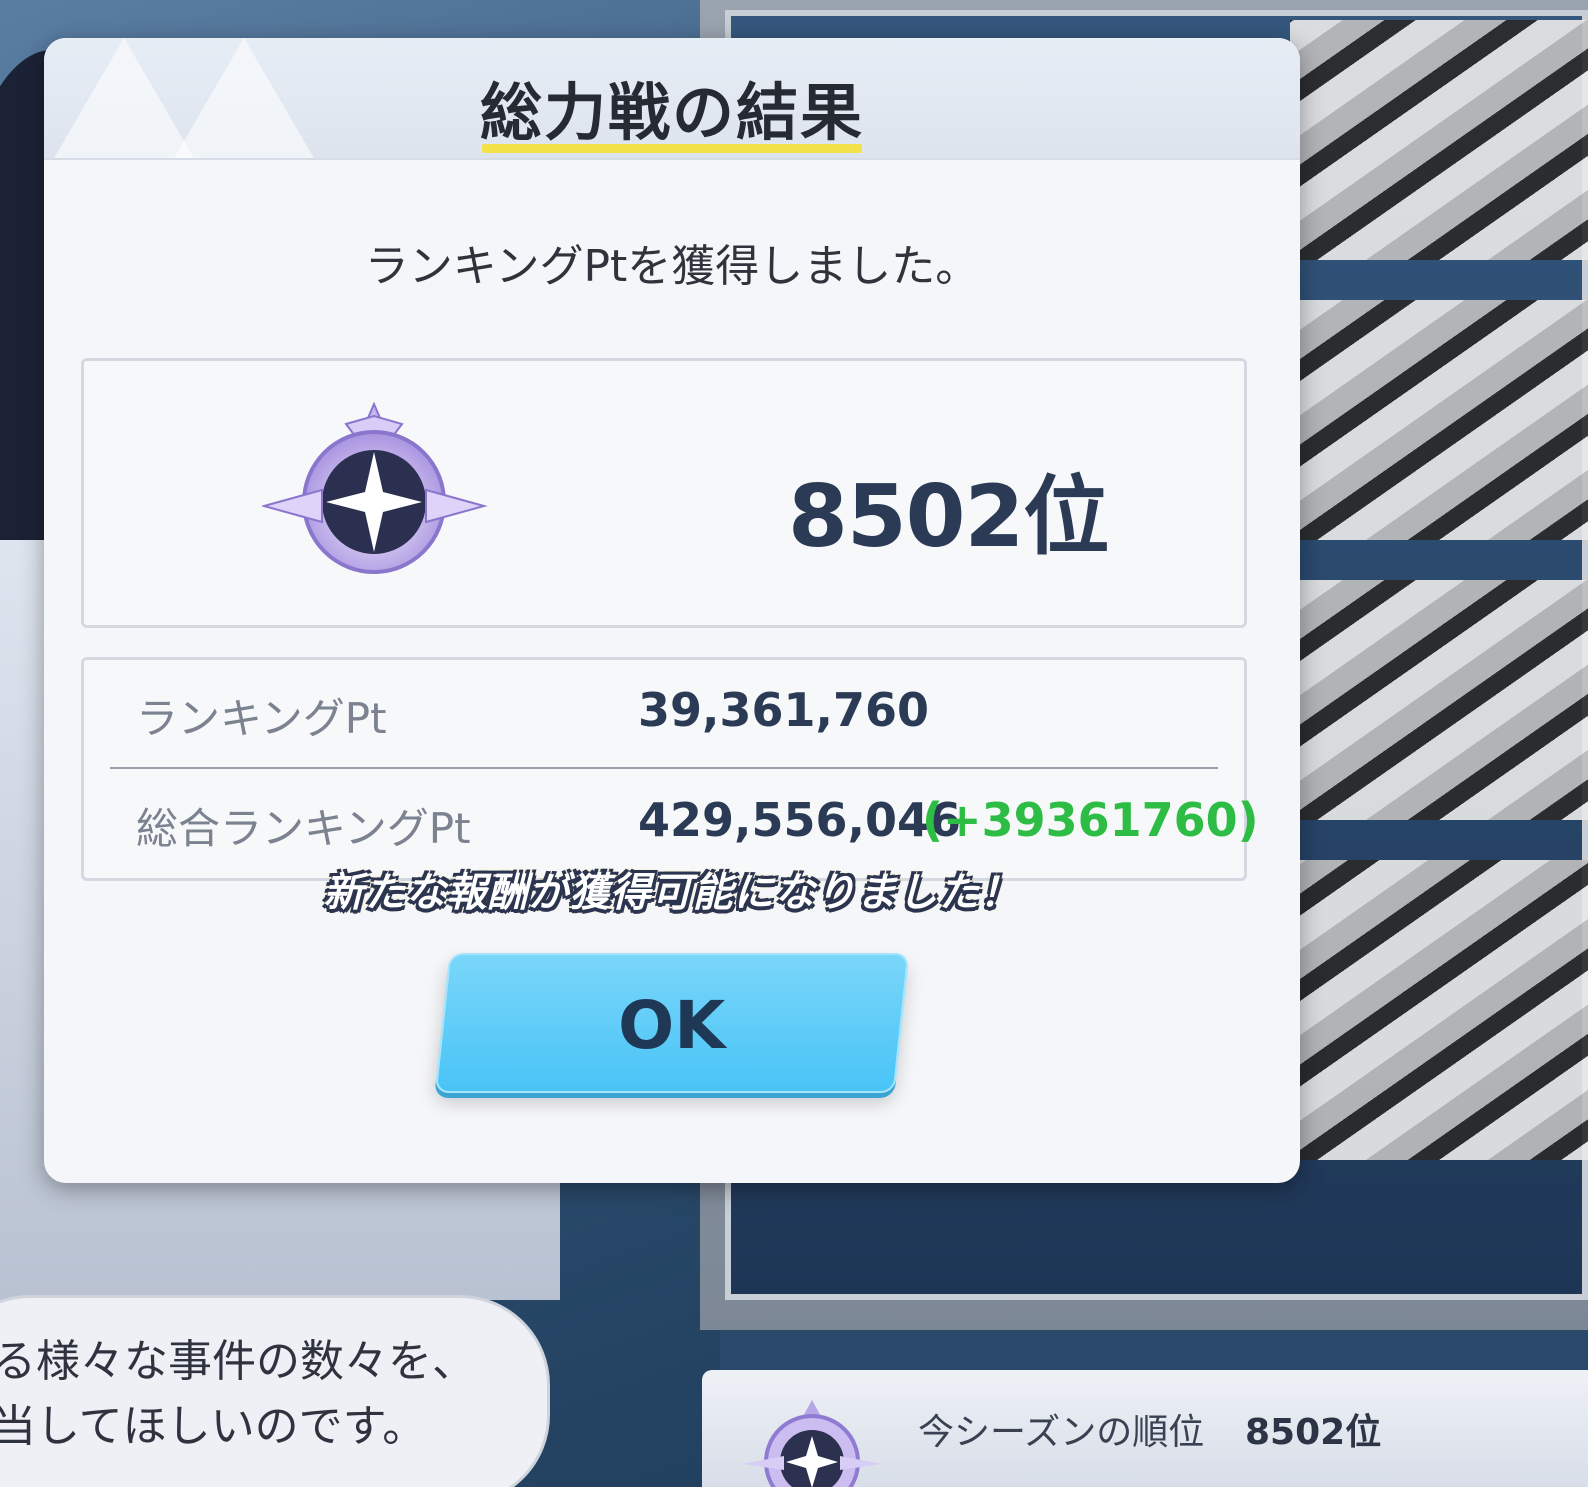 This screenshot has height=1487, width=1588. I want to click on total-ranking-pt-value: 429,556,046, so click(800, 820).